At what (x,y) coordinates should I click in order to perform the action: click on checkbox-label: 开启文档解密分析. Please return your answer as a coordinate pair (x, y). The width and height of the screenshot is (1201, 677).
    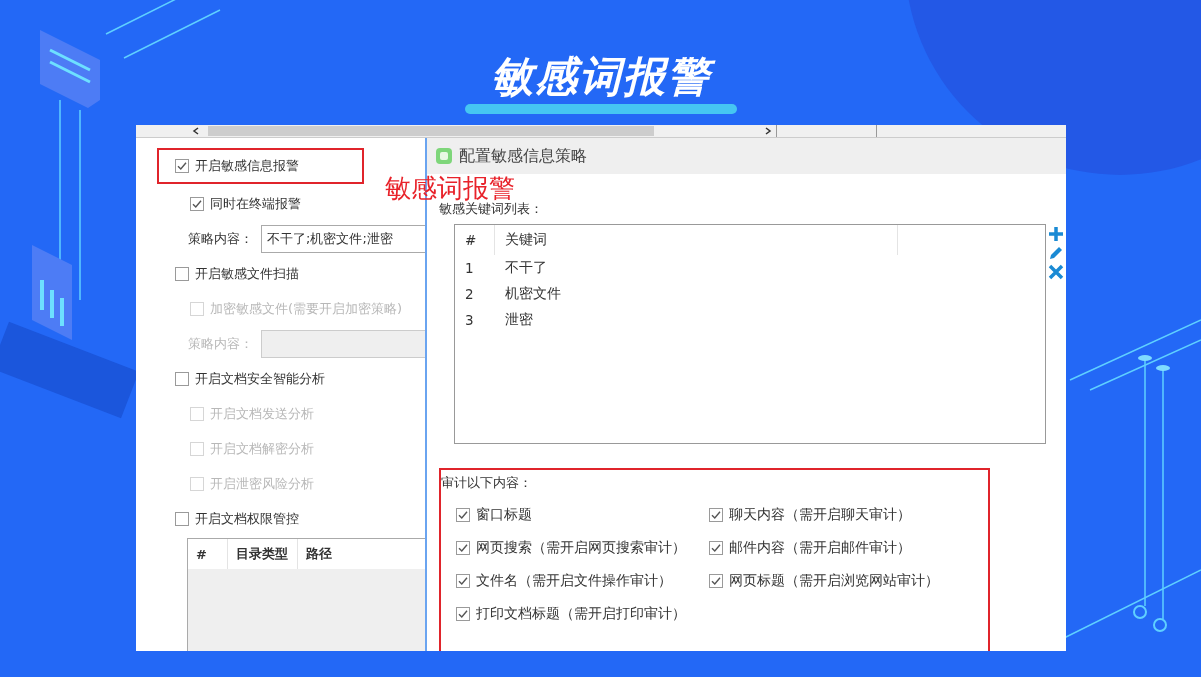
    Looking at the image, I should click on (262, 448).